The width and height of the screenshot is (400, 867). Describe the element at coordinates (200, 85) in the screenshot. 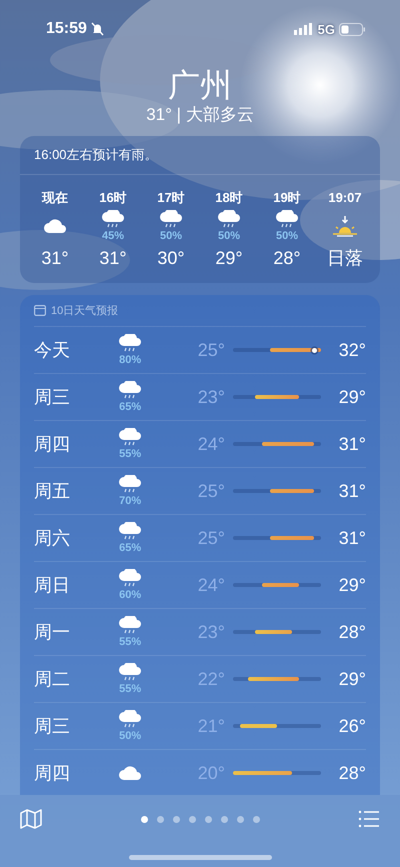

I see `city-name: 广州` at that location.